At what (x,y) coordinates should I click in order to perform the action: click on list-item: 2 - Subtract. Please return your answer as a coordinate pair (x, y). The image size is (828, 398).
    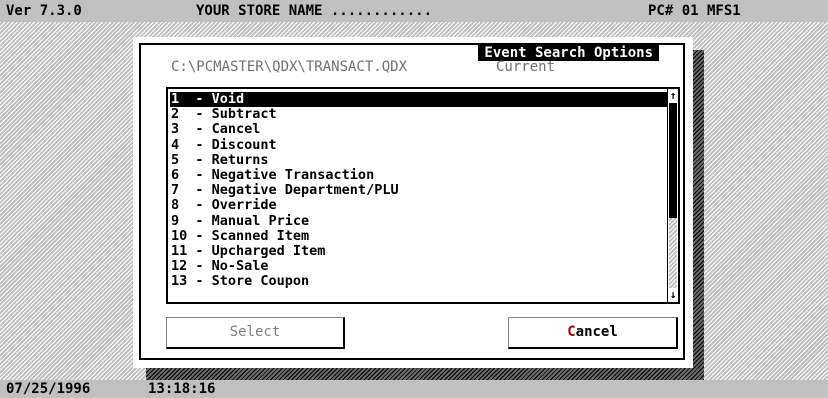
    Looking at the image, I should click on (420, 114).